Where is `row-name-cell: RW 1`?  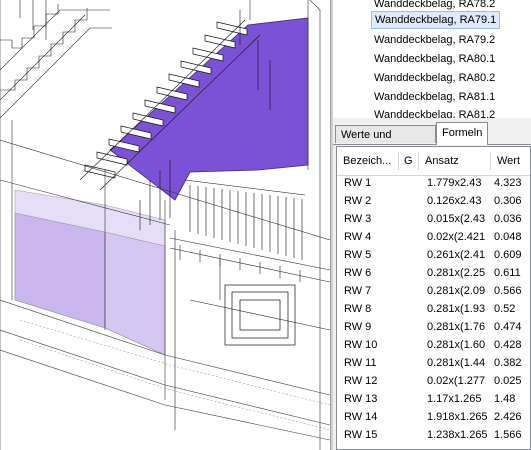 row-name-cell: RW 1 is located at coordinates (371, 183).